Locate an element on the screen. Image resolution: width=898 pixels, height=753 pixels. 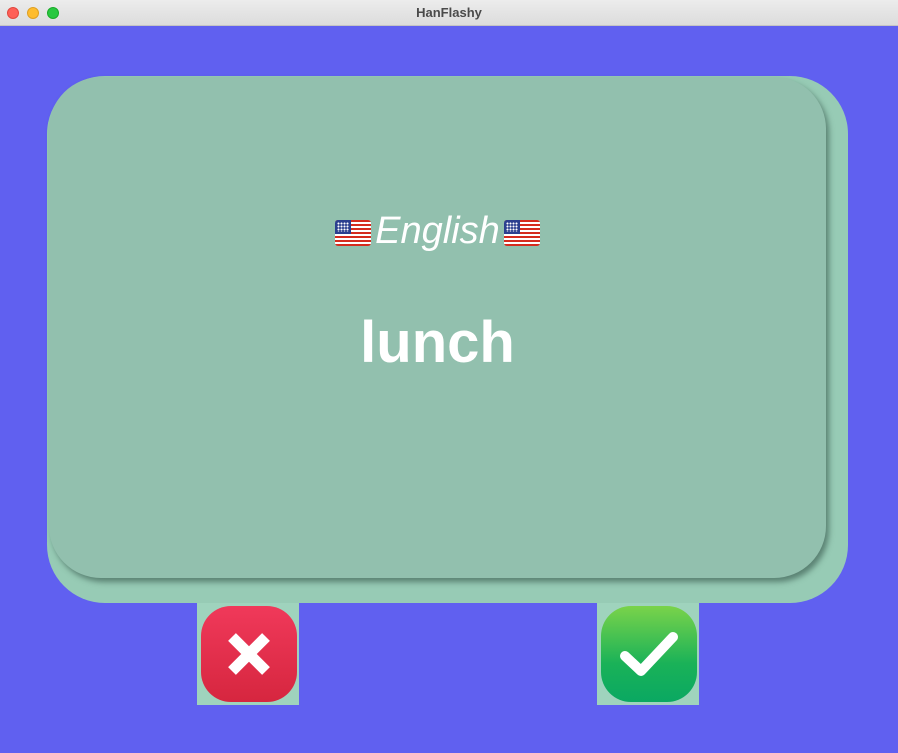
right-answer-button is located at coordinates (648, 654).